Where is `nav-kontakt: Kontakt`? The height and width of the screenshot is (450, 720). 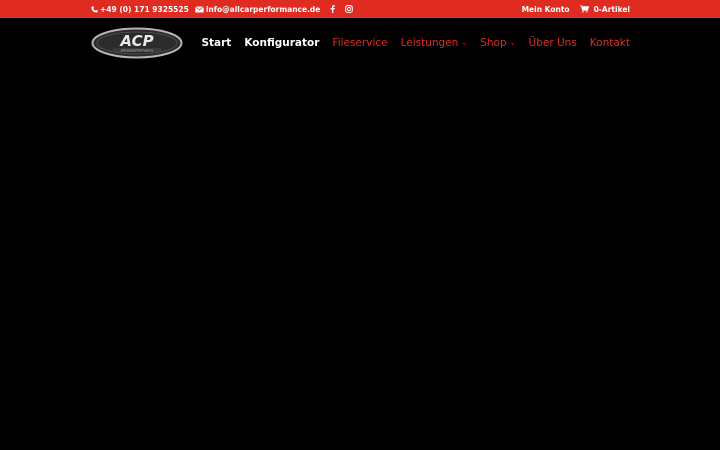 nav-kontakt: Kontakt is located at coordinates (610, 43).